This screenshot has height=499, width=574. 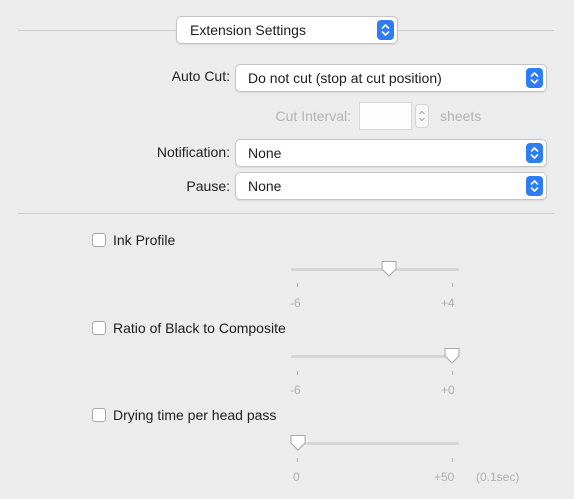 I want to click on black-ratio-slider-knob, so click(x=452, y=356).